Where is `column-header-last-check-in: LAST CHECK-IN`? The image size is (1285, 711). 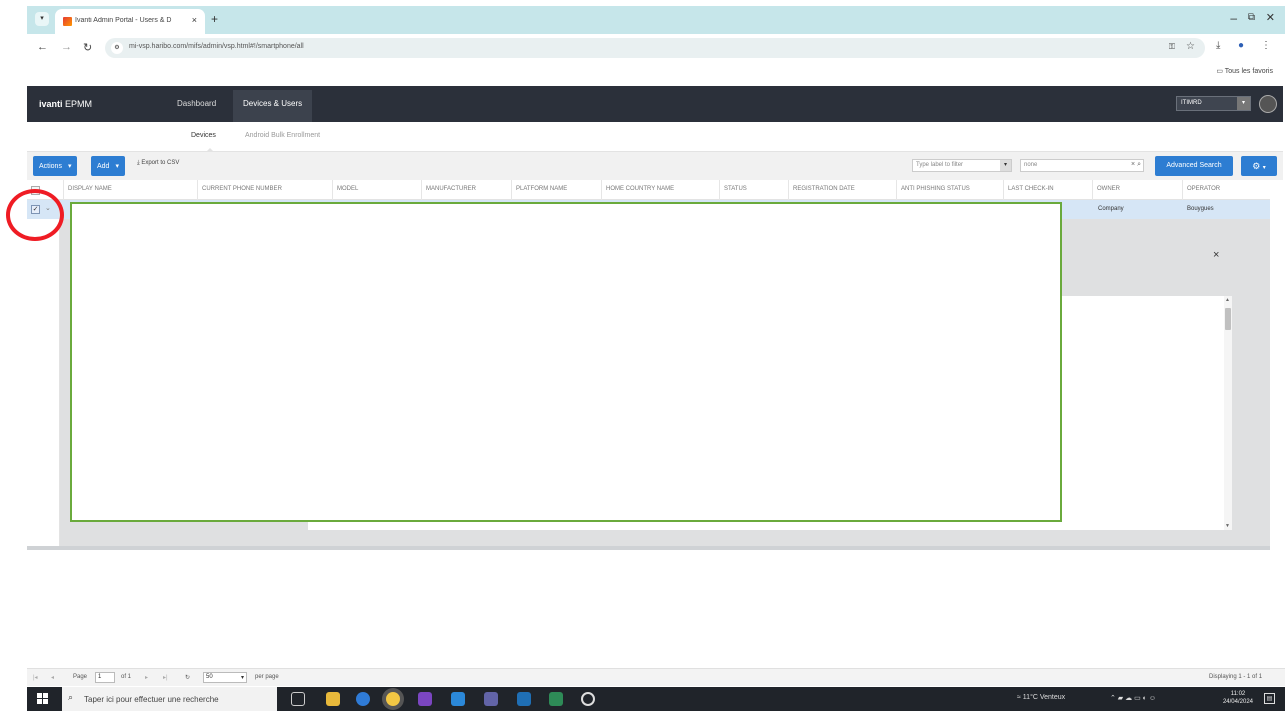
column-header-last-check-in: LAST CHECK-IN is located at coordinates (1047, 190).